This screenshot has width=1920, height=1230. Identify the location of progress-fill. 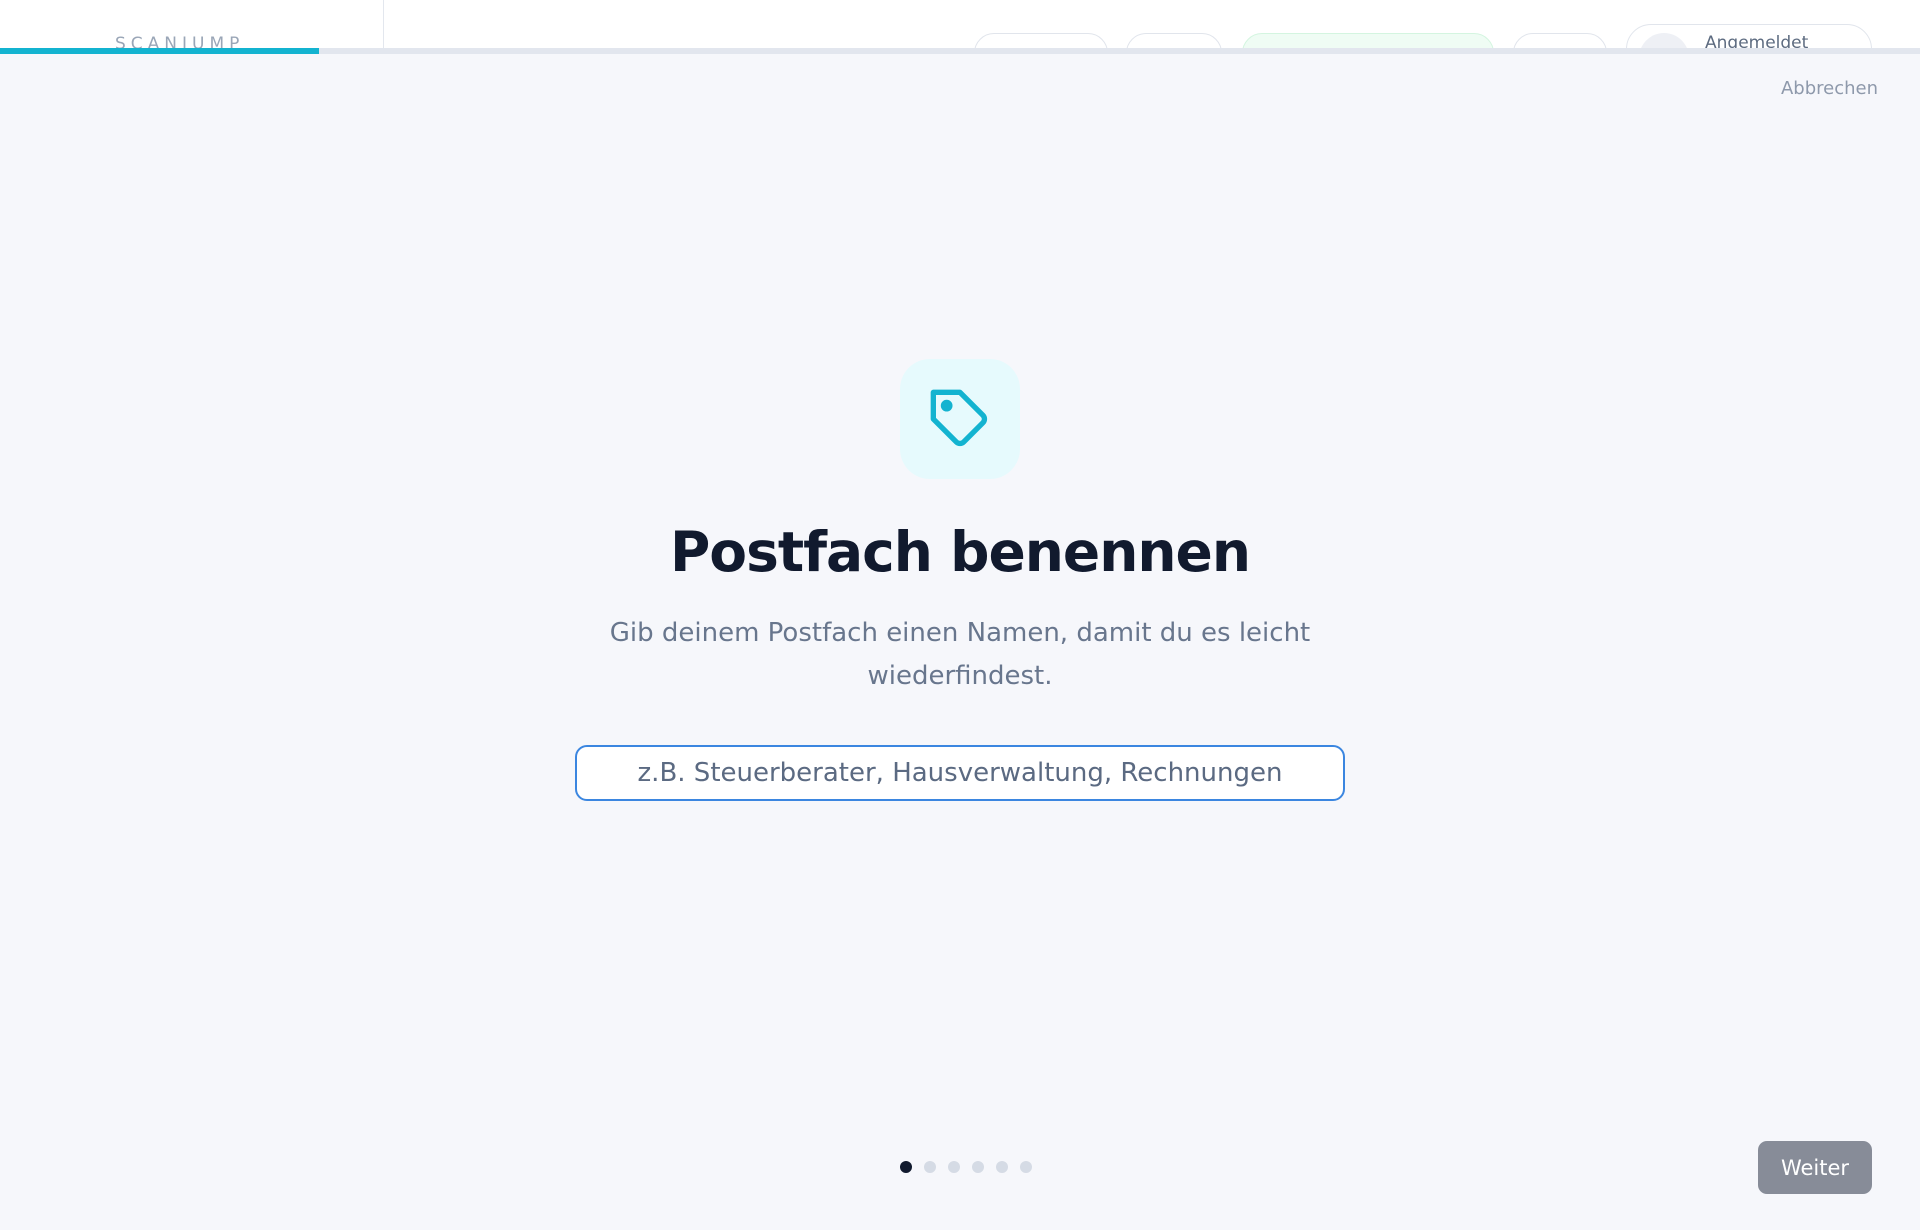
(159, 51).